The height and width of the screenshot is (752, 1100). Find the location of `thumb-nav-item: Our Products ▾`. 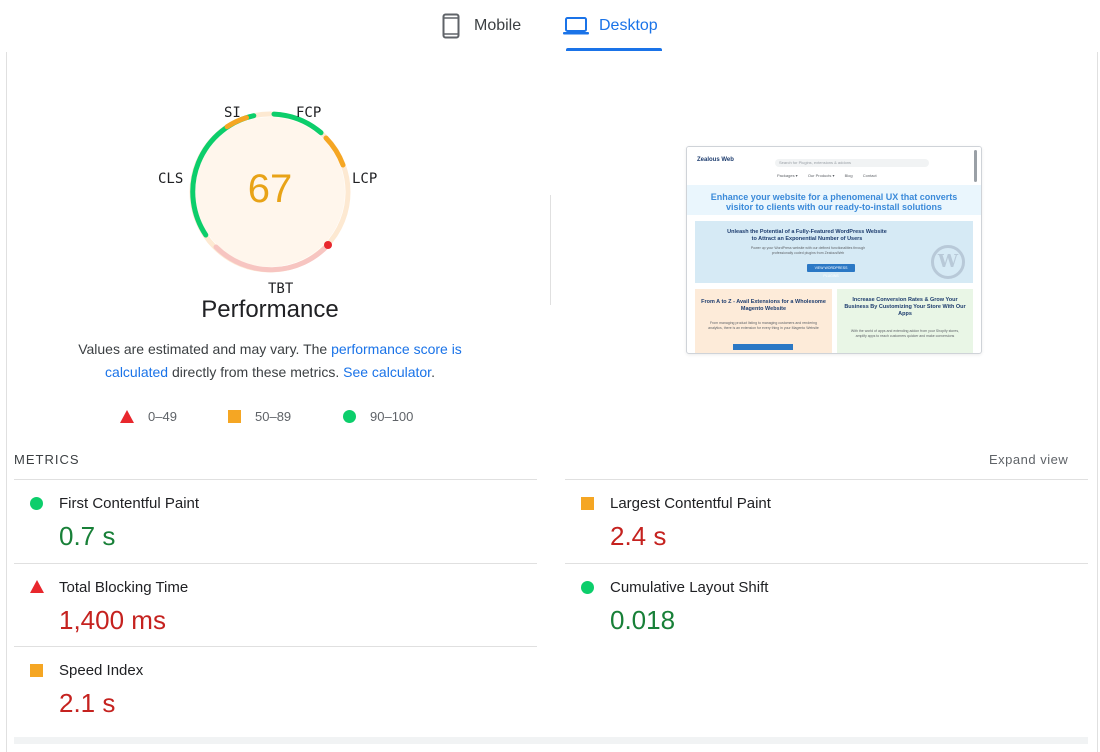

thumb-nav-item: Our Products ▾ is located at coordinates (821, 175).